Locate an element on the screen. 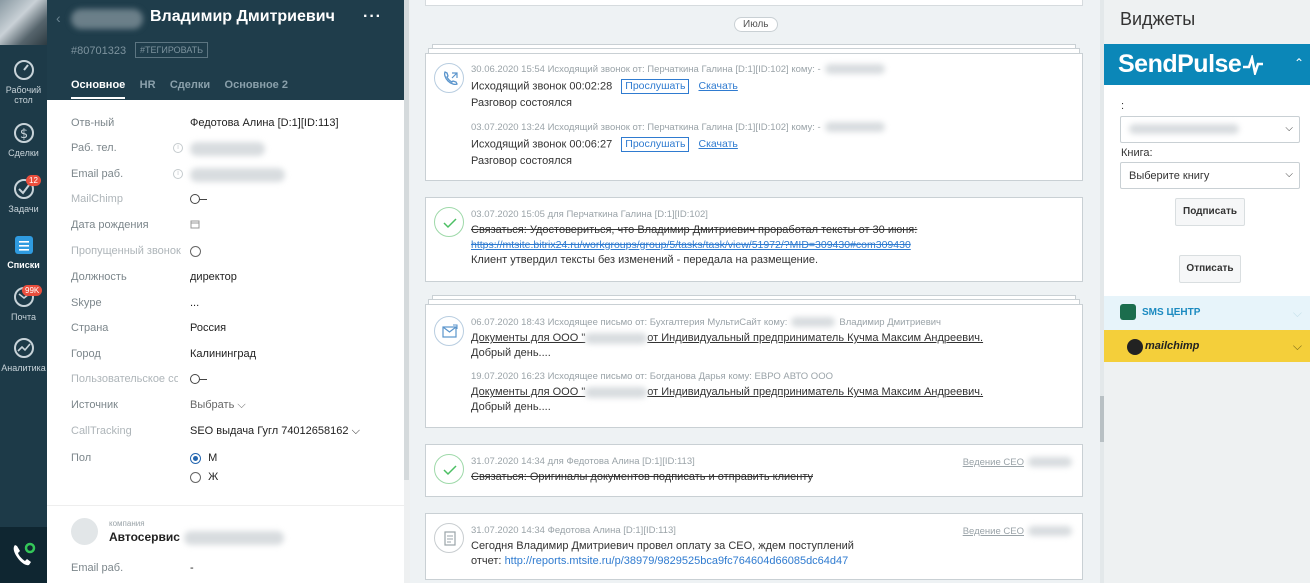 The width and height of the screenshot is (1310, 583). nav-item-mail: Почта 99K is located at coordinates (23, 303).